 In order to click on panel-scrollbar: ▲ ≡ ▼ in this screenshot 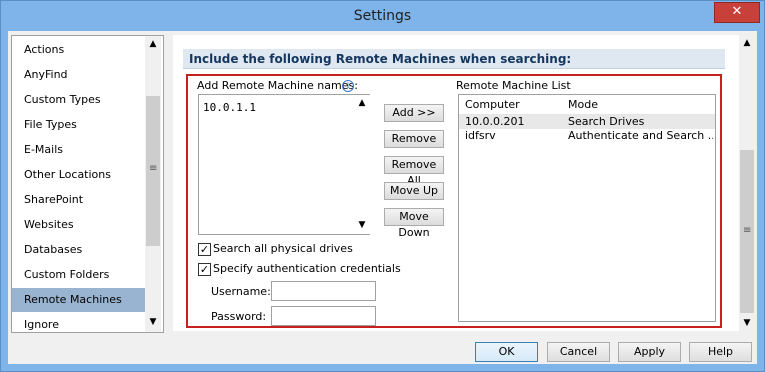, I will do `click(747, 183)`.